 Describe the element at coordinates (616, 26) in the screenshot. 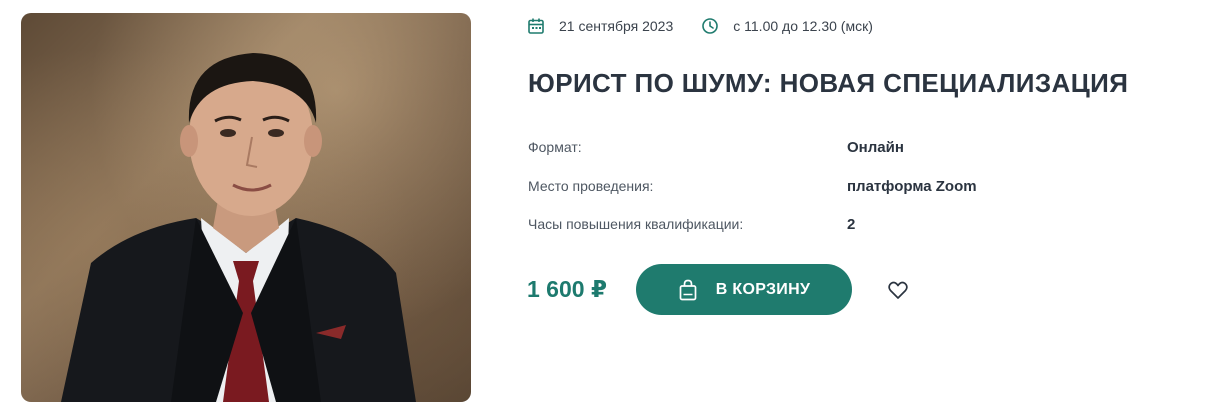

I see `event-date: 21 сентября 2023` at that location.